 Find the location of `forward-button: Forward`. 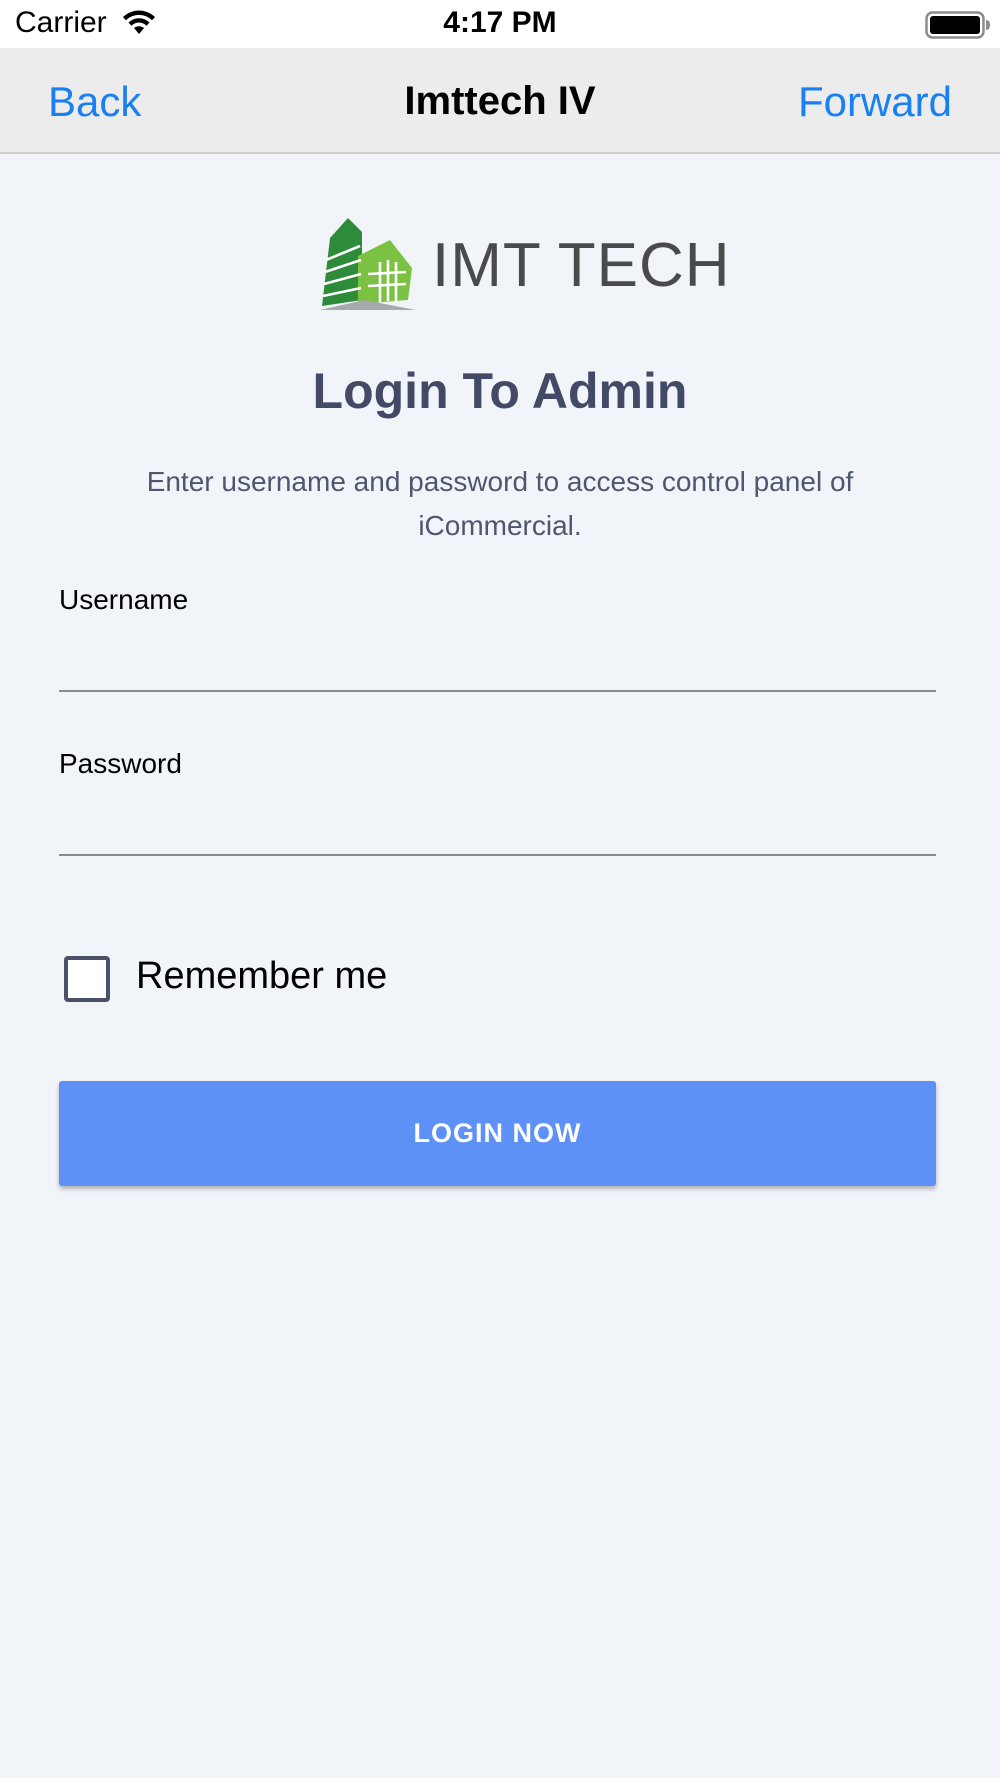

forward-button: Forward is located at coordinates (875, 102).